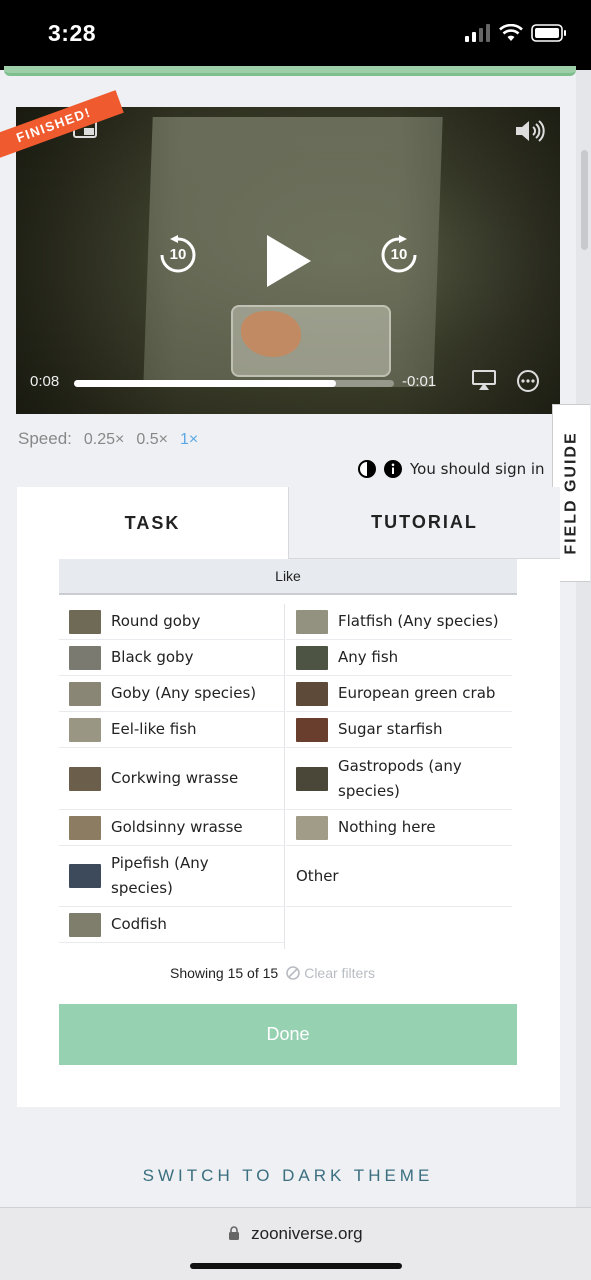 Image resolution: width=591 pixels, height=1280 pixels. Describe the element at coordinates (171, 925) in the screenshot. I see `species-option: Codfish` at that location.